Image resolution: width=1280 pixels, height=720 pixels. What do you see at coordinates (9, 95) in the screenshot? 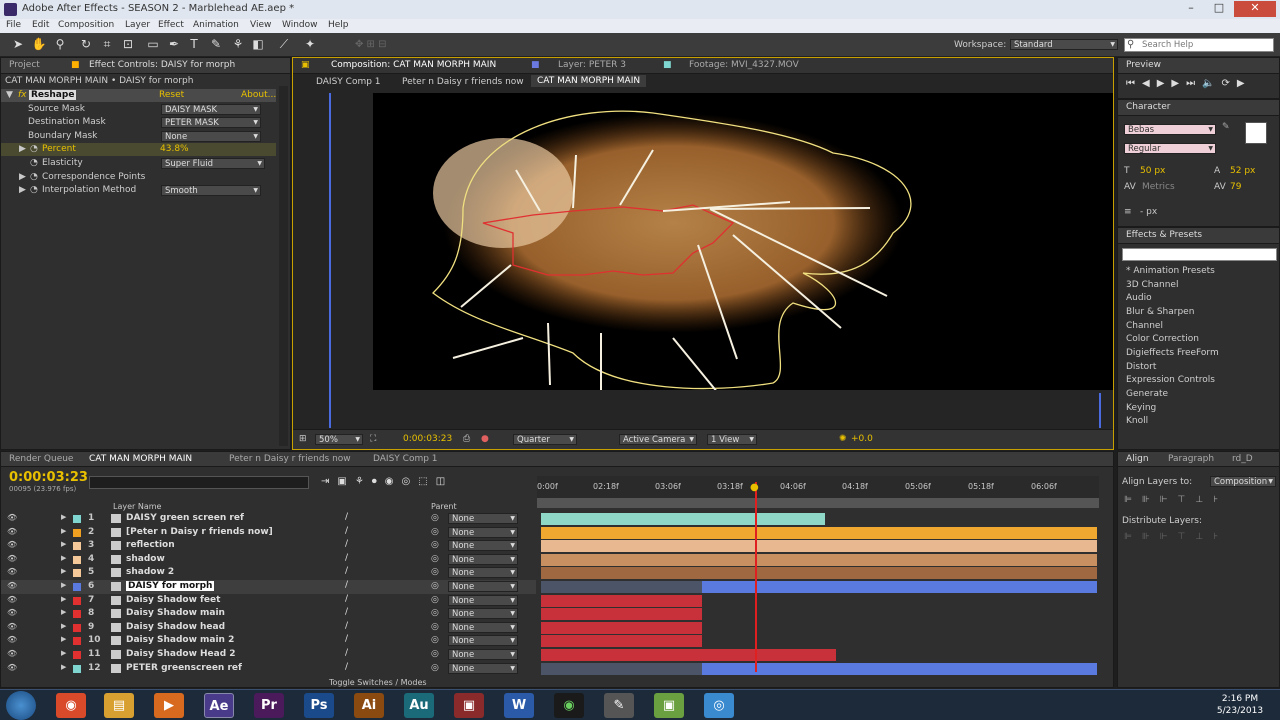
I see `expand-triangle-icon: ▼` at bounding box center [9, 95].